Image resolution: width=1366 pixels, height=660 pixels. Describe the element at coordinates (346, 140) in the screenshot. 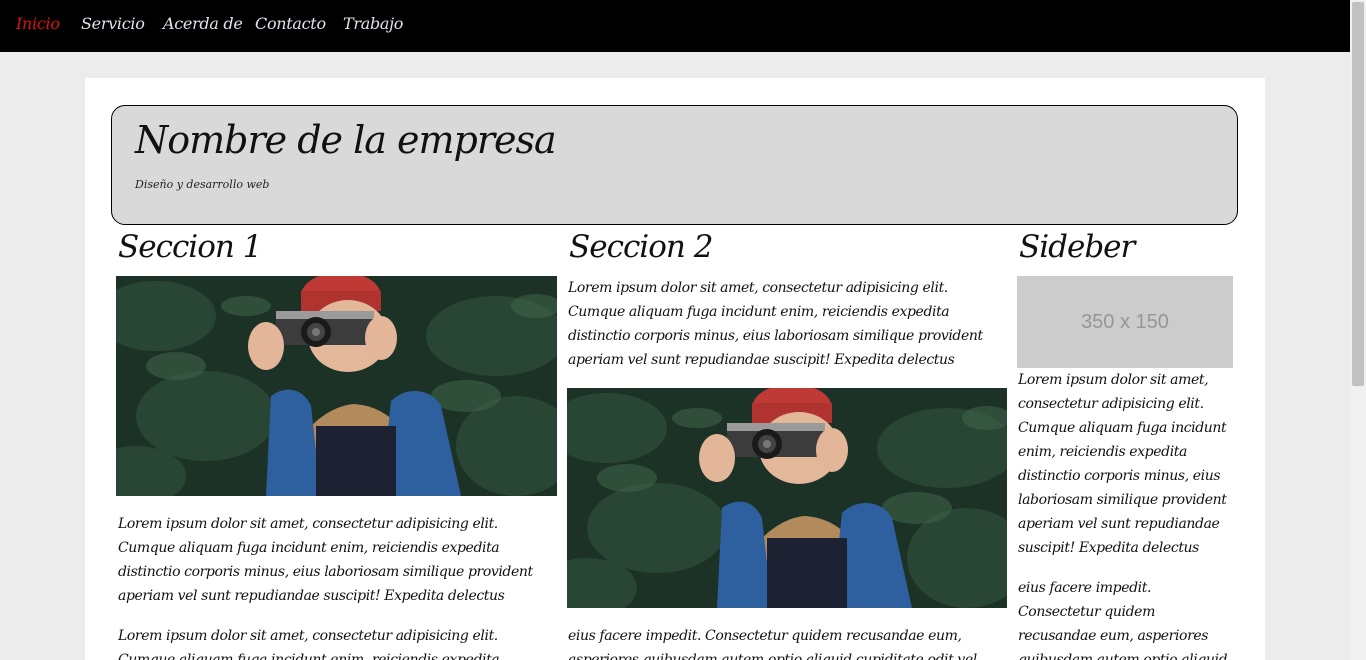

I see `company-name: Nombre de la empresa` at that location.